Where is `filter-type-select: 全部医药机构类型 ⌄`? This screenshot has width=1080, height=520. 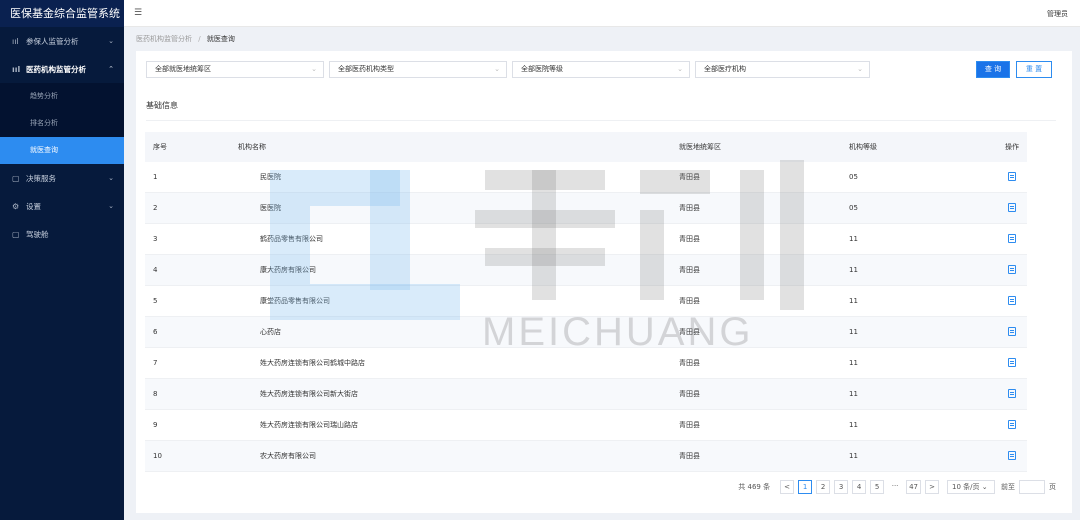 filter-type-select: 全部医药机构类型 ⌄ is located at coordinates (418, 69).